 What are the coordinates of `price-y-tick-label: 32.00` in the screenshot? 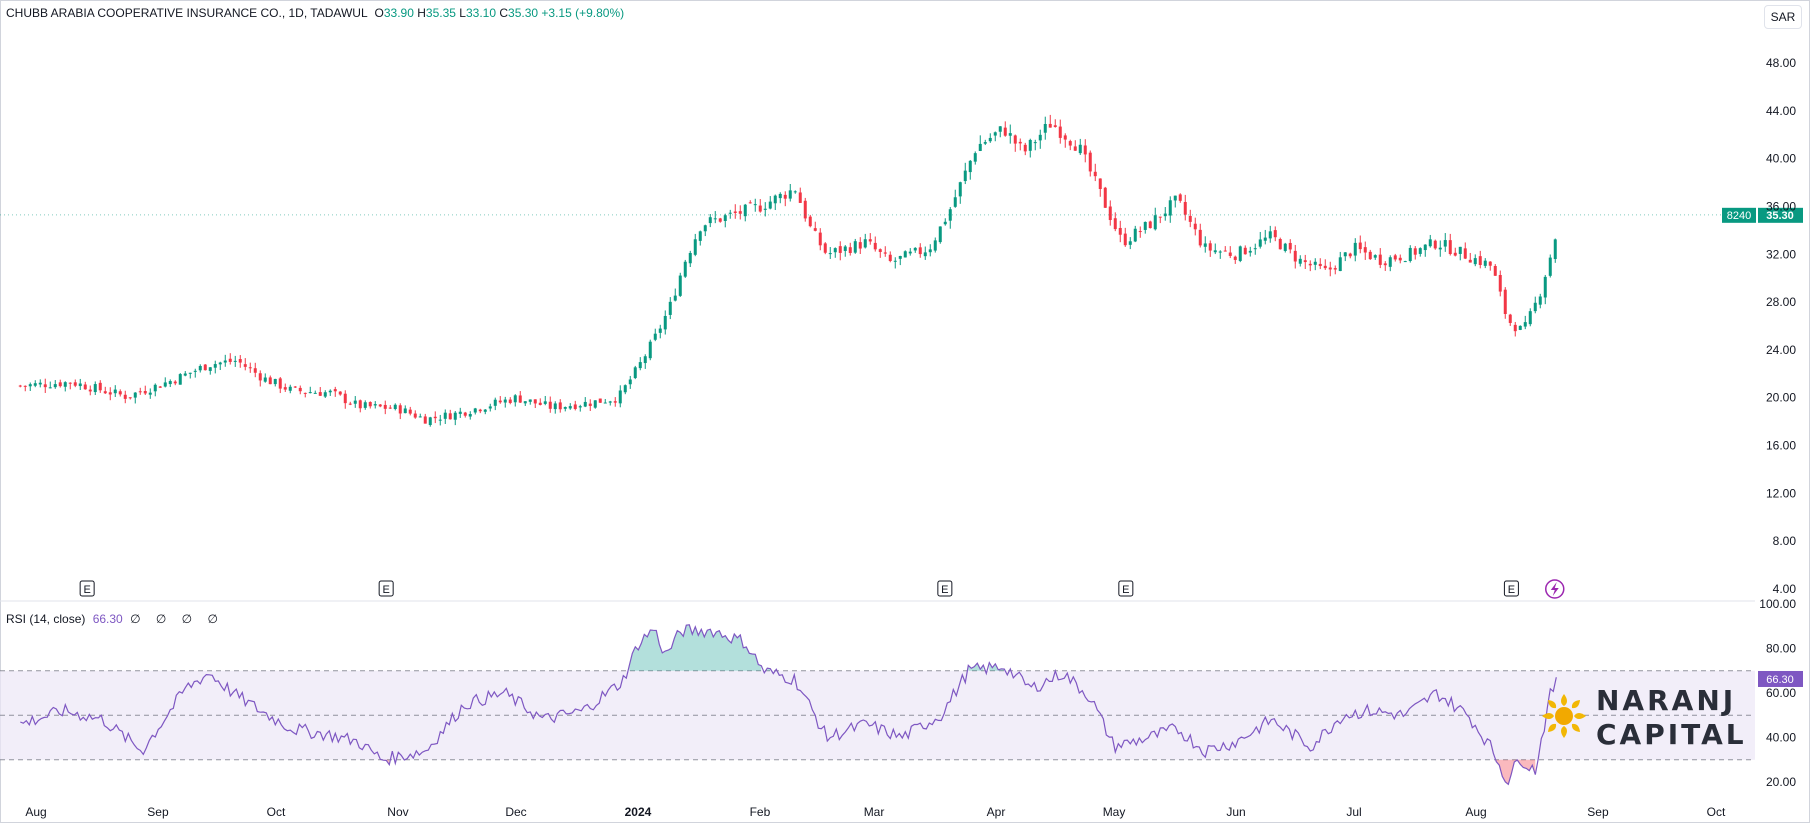 It's located at (1781, 254).